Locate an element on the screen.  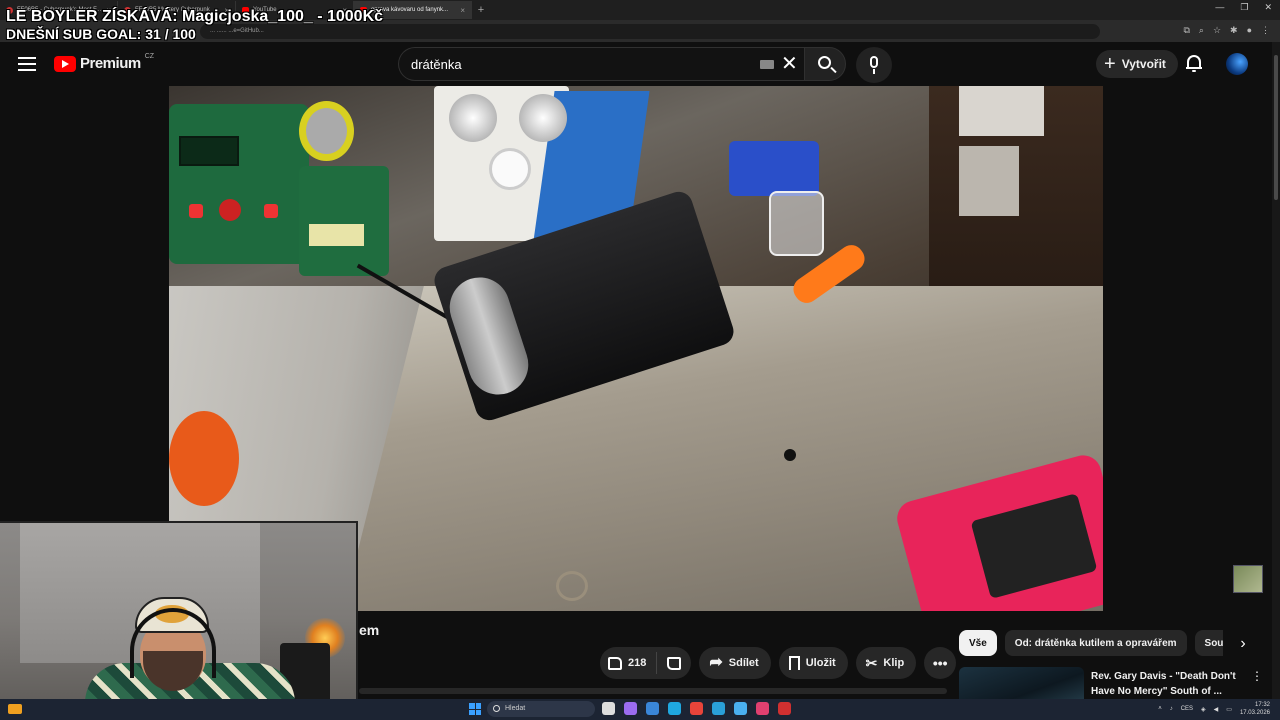
create-button: + Vytvořit is located at coordinates (1137, 64).